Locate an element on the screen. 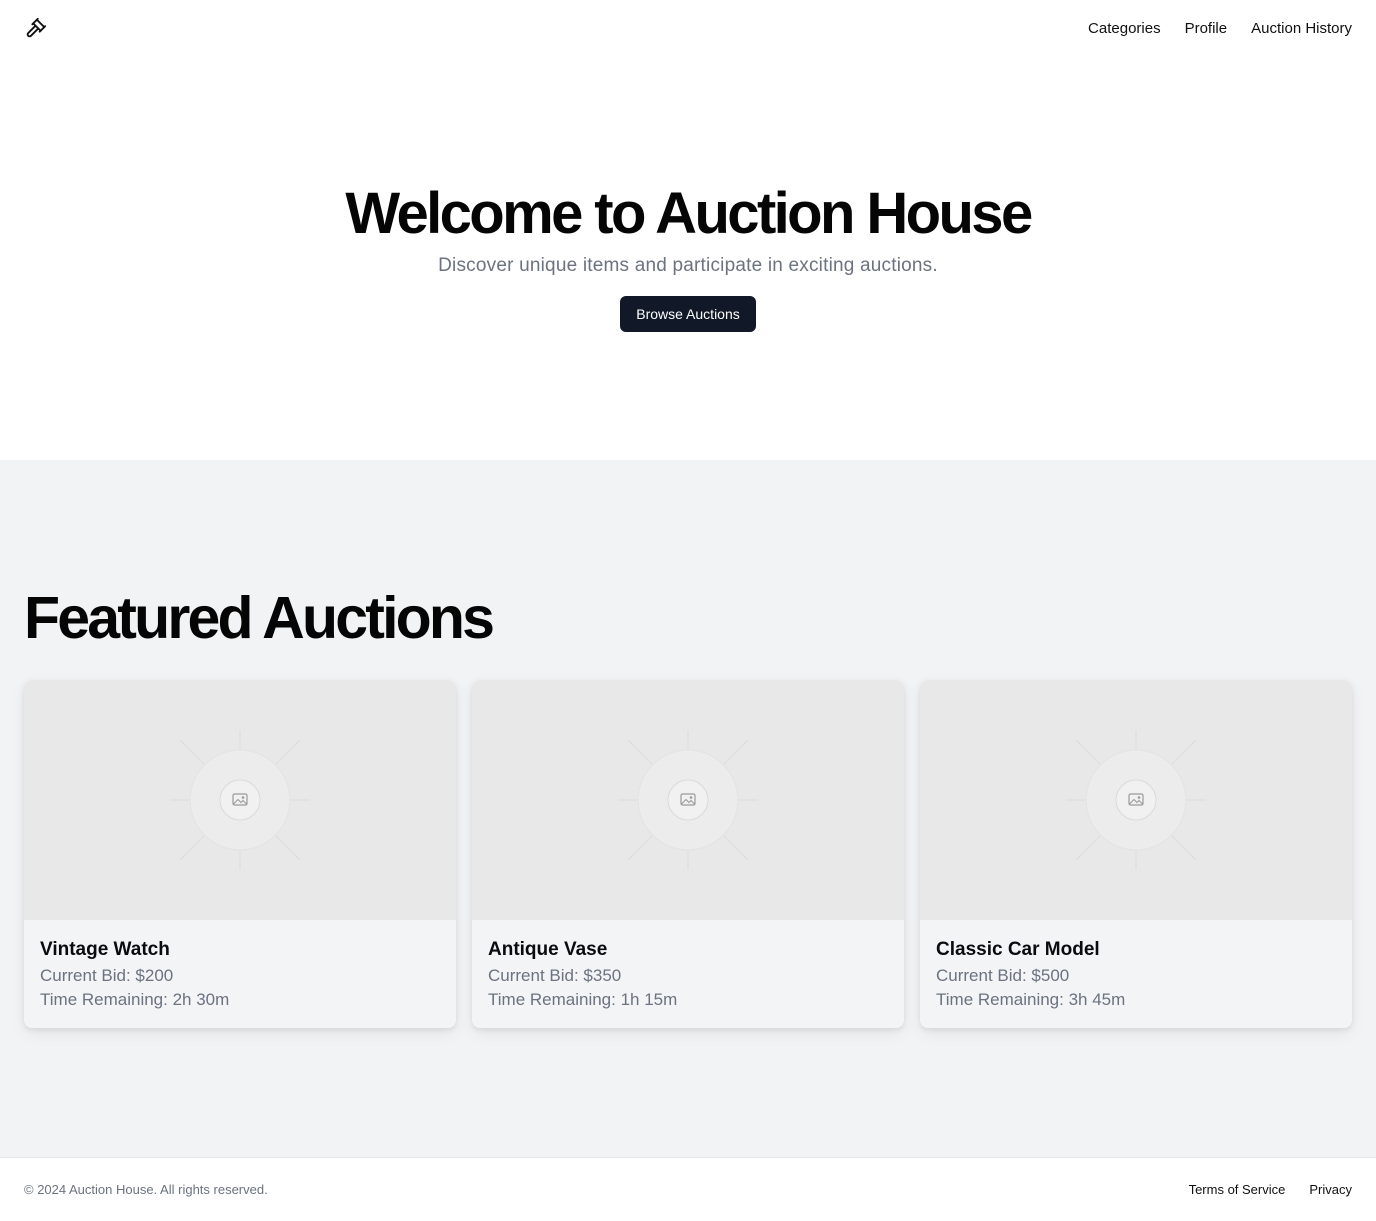  nav-link-profile: Profile is located at coordinates (1206, 28).